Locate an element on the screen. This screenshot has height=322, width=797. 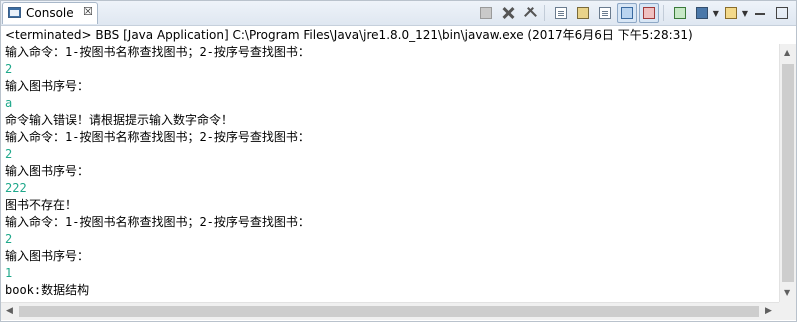
console-output-line: 图书不存在！ is located at coordinates (41, 205).